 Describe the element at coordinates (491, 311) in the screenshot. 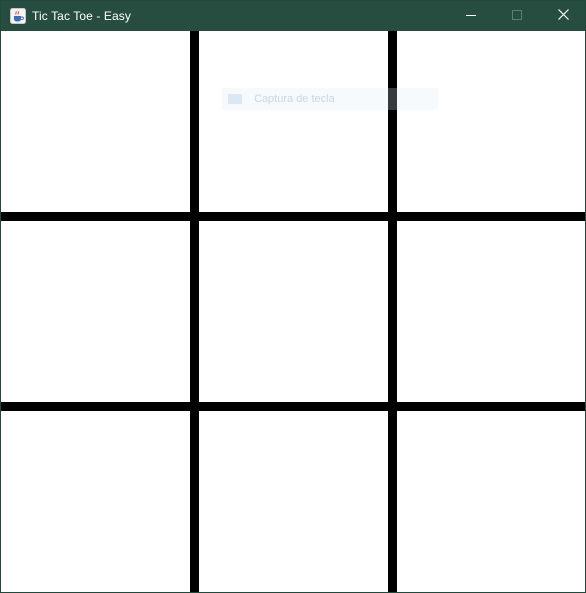

I see `board-cell-r2c3` at that location.